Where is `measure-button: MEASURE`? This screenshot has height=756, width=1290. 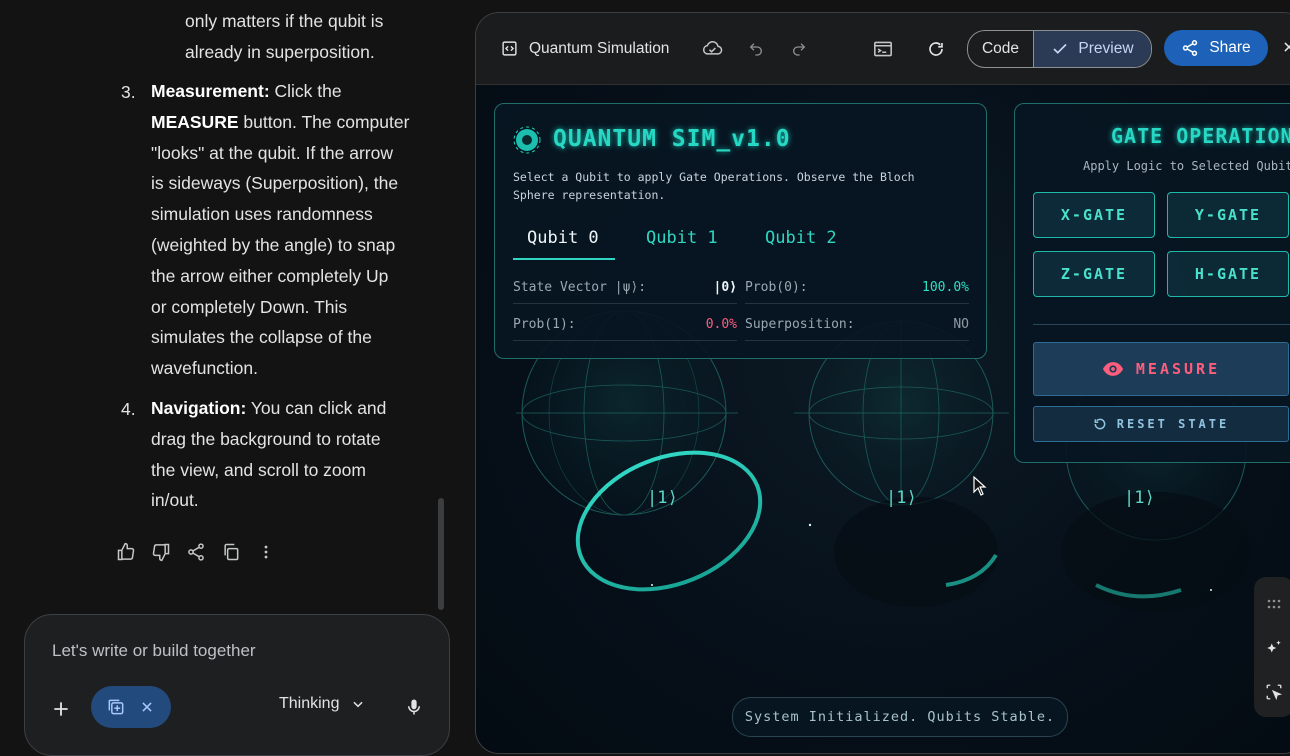
measure-button: MEASURE is located at coordinates (1161, 369).